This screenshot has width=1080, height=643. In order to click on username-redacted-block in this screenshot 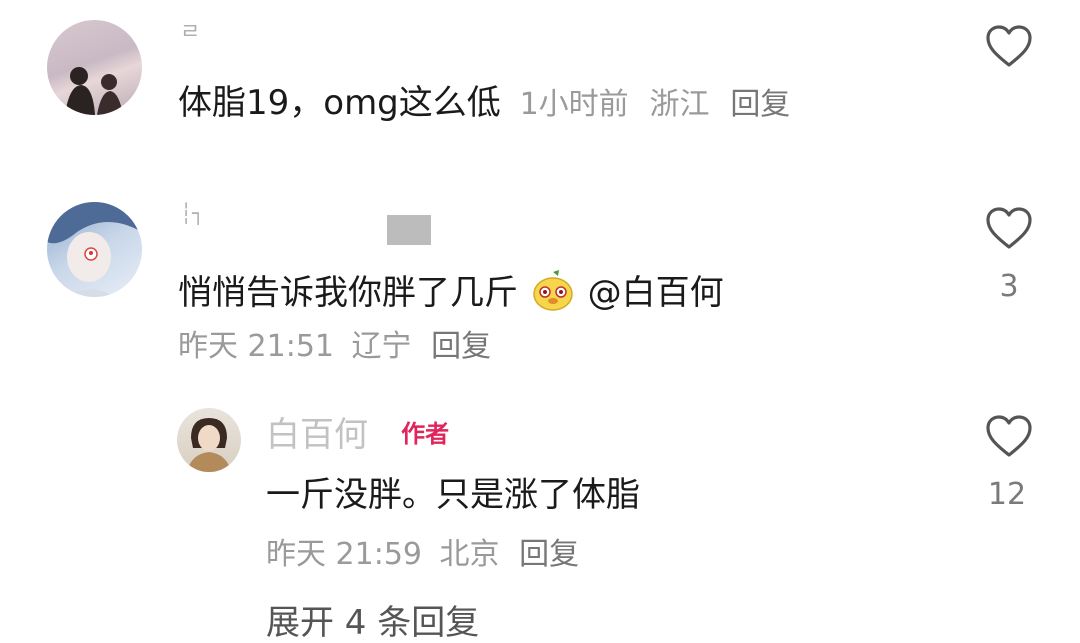, I will do `click(409, 230)`.